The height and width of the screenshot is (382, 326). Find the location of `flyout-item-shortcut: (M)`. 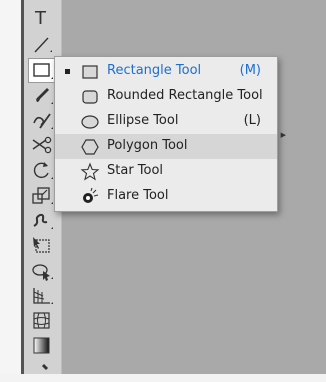

flyout-item-shortcut: (M) is located at coordinates (250, 70).